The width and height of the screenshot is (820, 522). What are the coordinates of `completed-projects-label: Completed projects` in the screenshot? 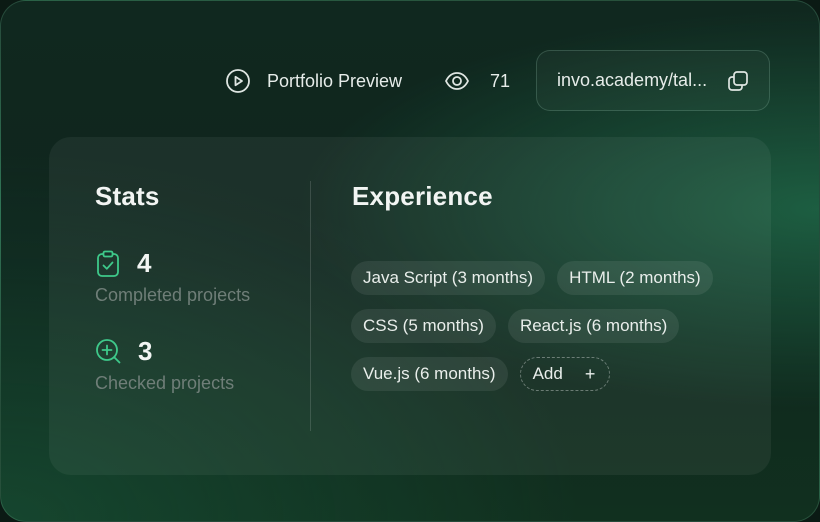 It's located at (173, 295).